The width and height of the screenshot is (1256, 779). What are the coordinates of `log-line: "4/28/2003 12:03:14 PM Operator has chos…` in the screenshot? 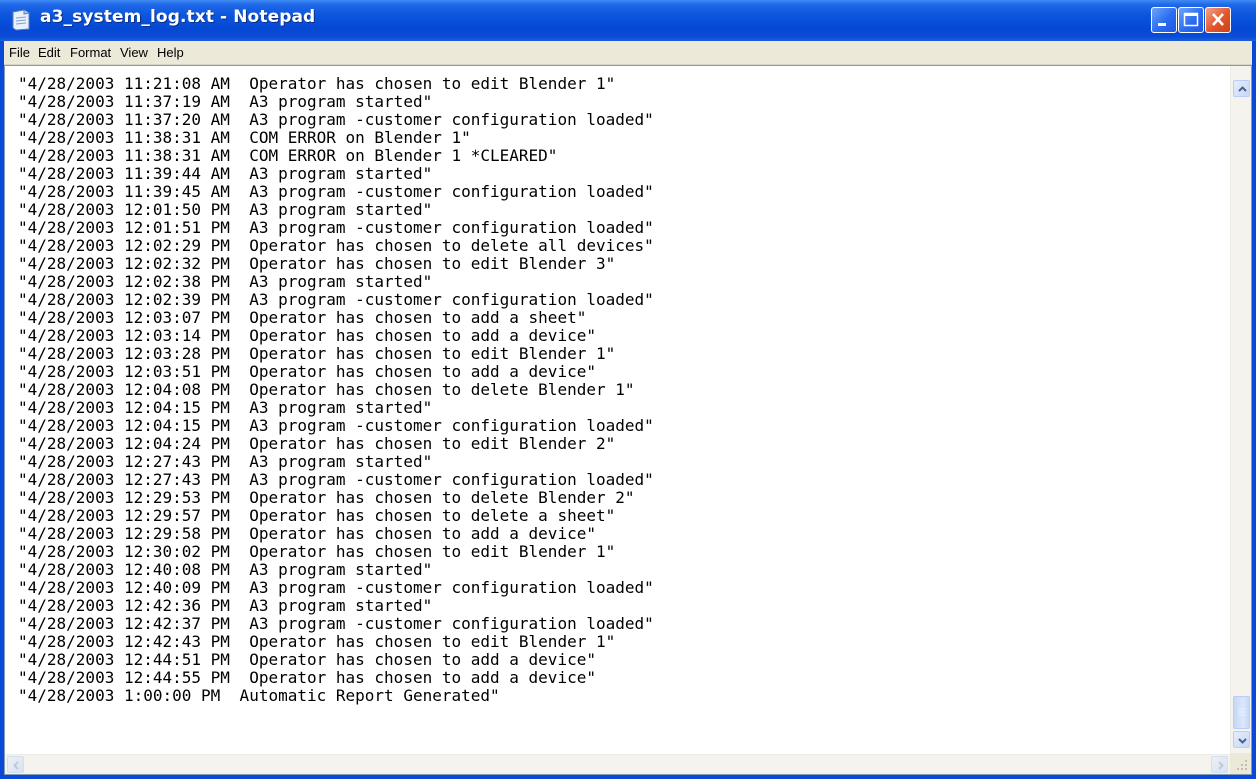 It's located at (307, 335).